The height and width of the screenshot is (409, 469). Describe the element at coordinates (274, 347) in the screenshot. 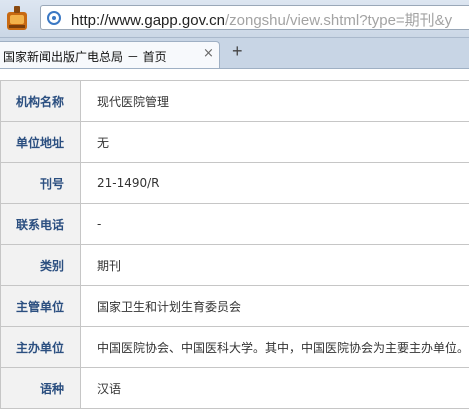

I see `field-value: 中国医院协会、中国医科大学。其中，中国医院协会为主要主办单位。` at that location.